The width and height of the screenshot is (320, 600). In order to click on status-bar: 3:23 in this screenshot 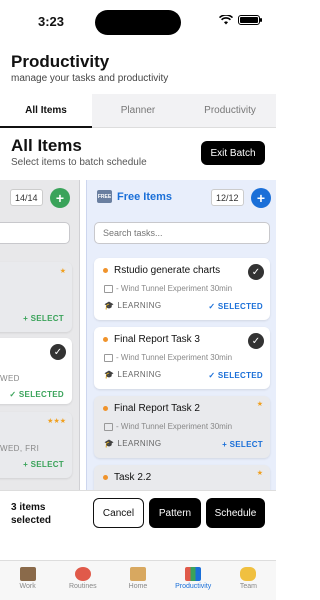, I will do `click(138, 22)`.